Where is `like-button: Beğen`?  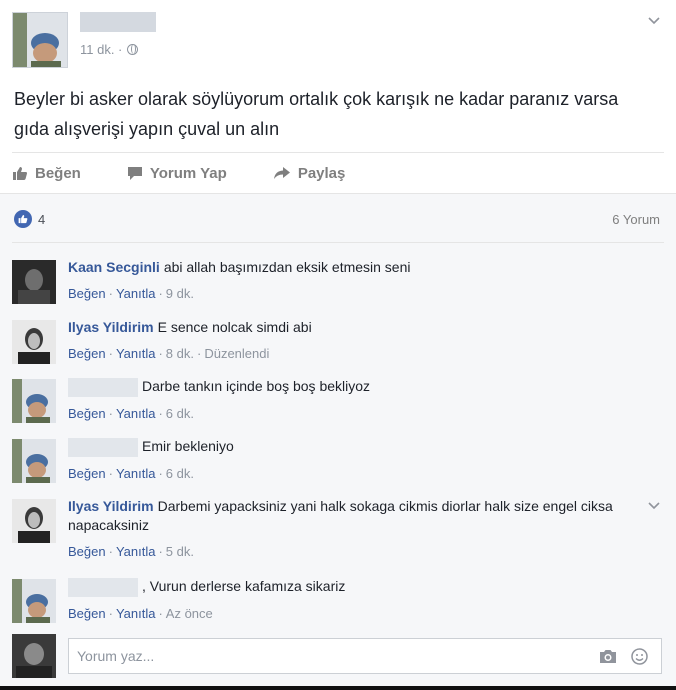
like-button: Beğen is located at coordinates (46, 173).